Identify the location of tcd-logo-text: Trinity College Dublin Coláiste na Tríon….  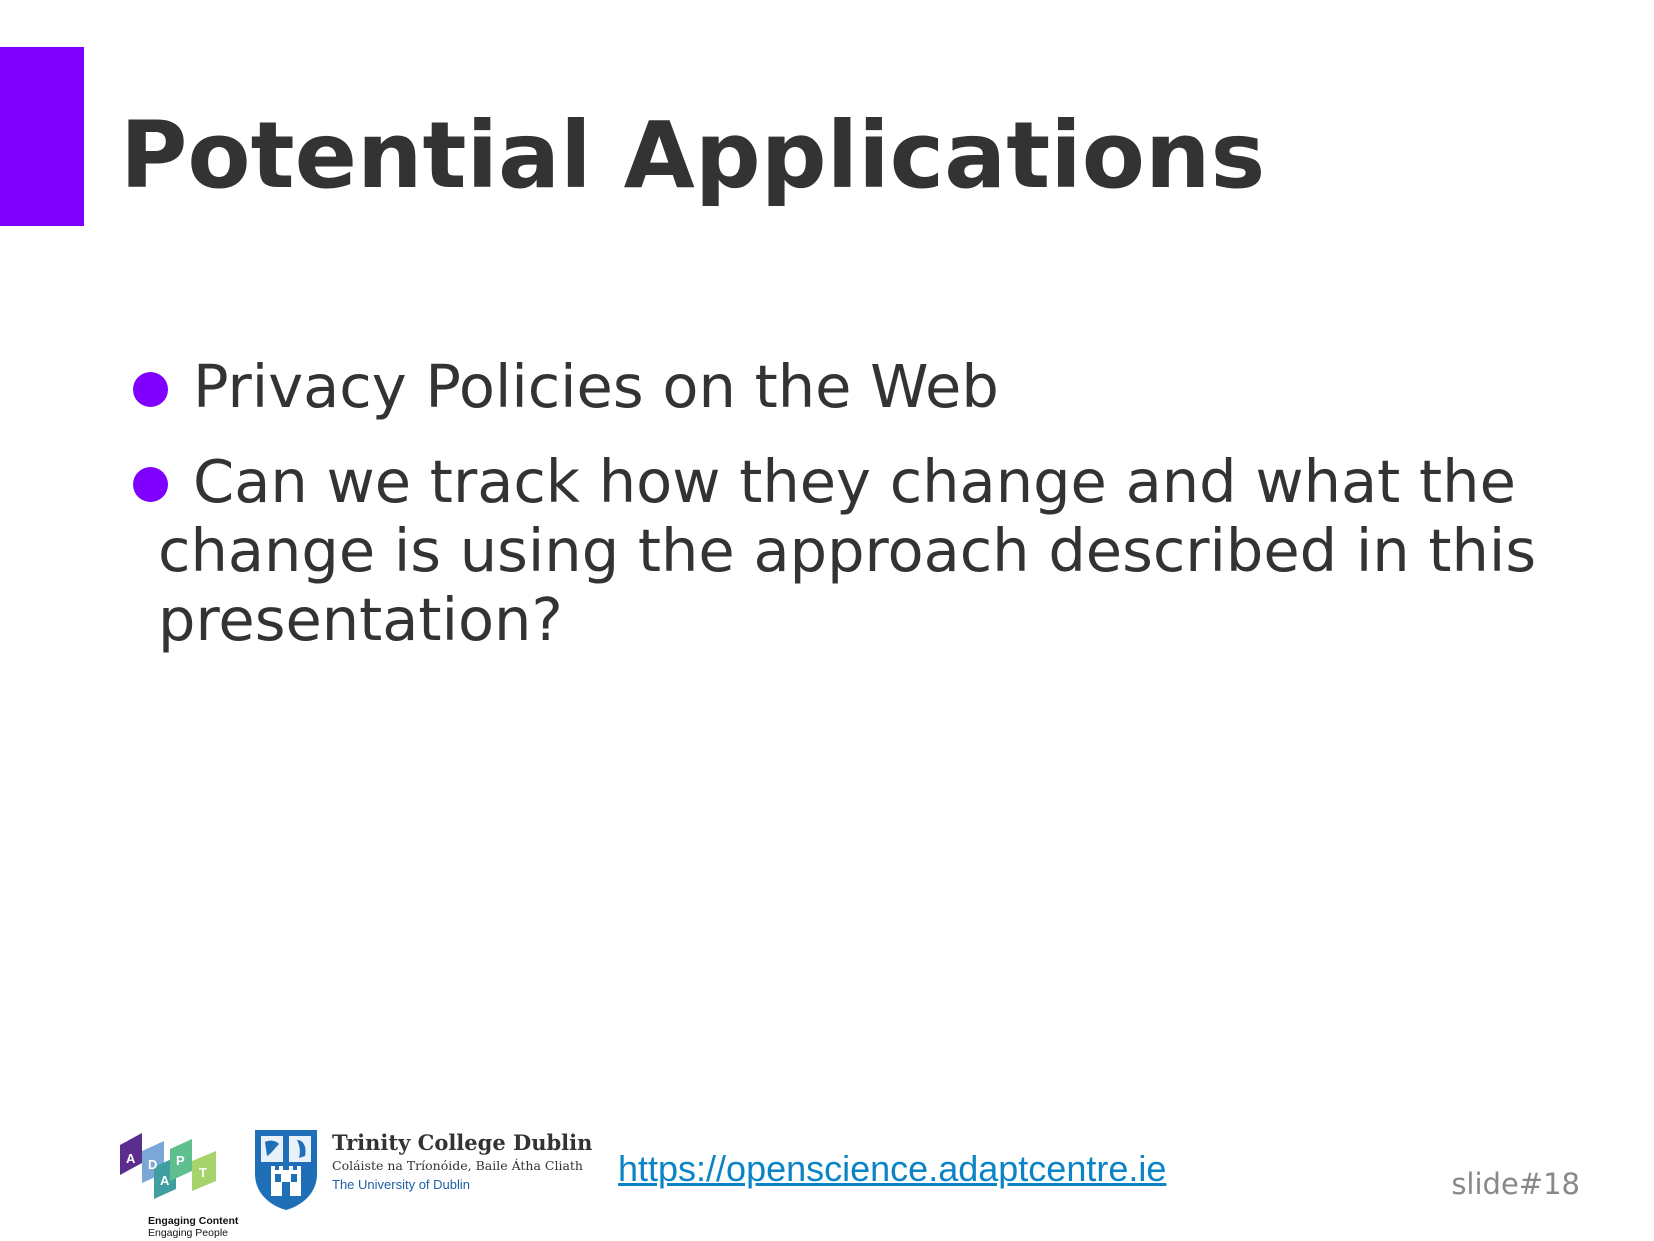
(462, 1162).